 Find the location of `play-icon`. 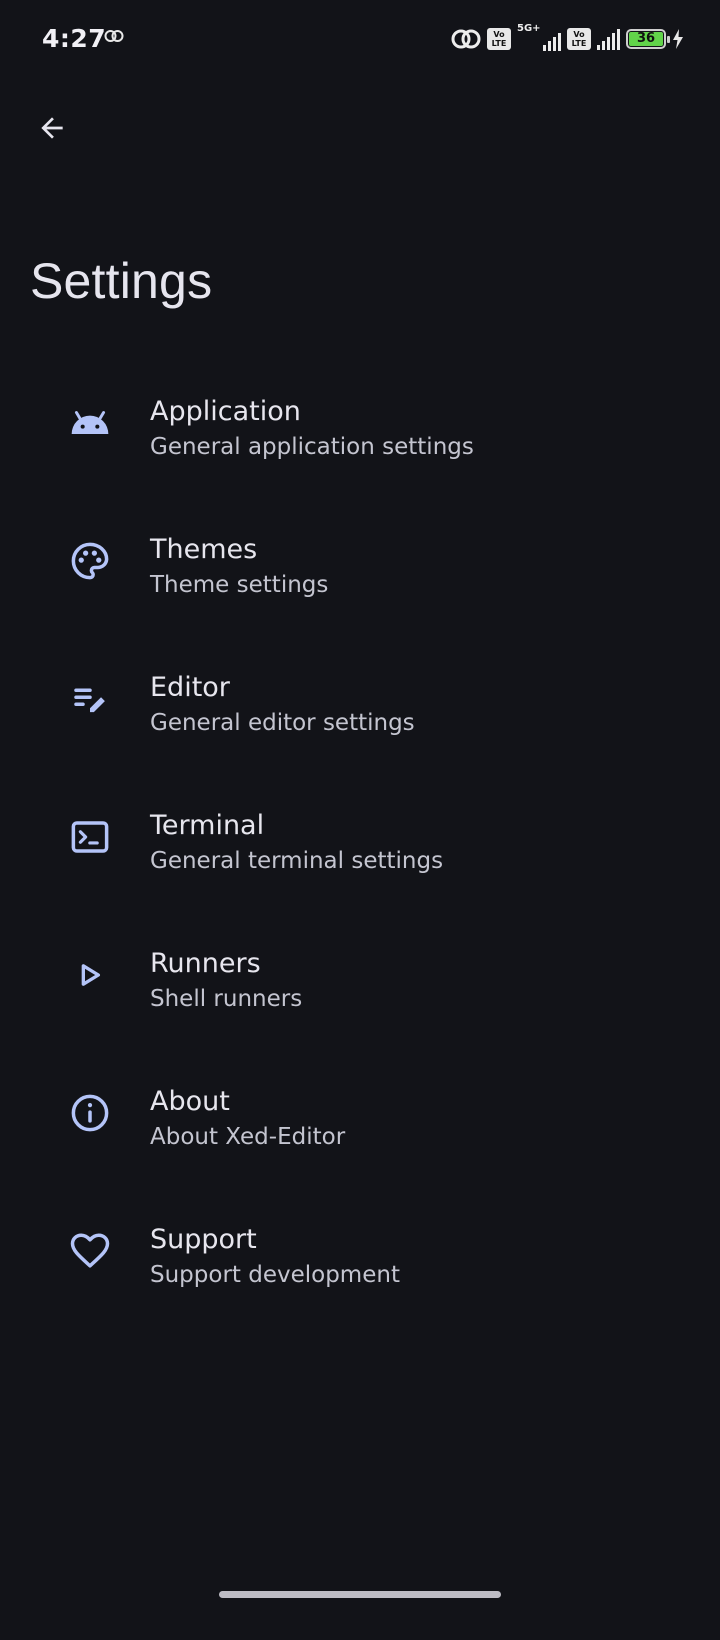

play-icon is located at coordinates (90, 975).